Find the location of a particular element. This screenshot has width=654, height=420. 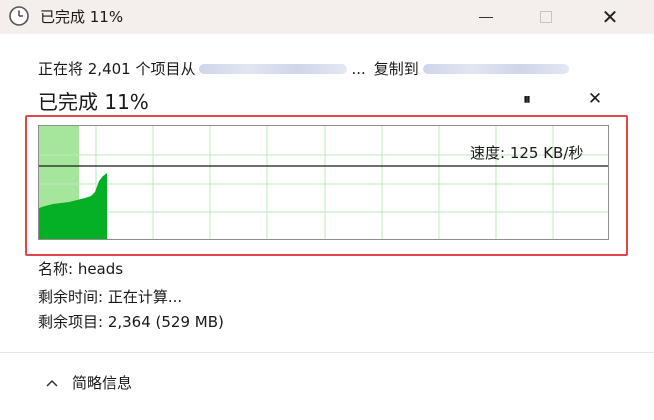

destination-folder-link is located at coordinates (495, 68).